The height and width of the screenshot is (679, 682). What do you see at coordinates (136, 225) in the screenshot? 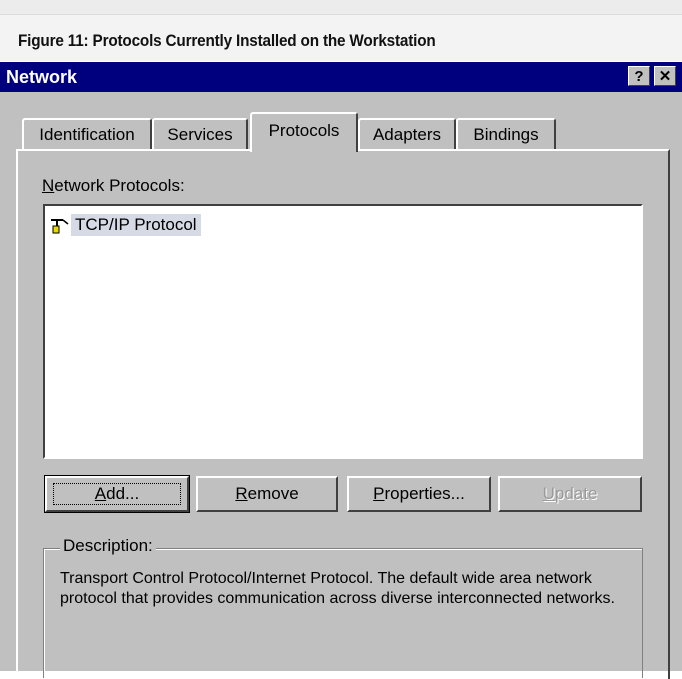
I see `tcpip-protocol-label: TCP/IP Protocol` at bounding box center [136, 225].